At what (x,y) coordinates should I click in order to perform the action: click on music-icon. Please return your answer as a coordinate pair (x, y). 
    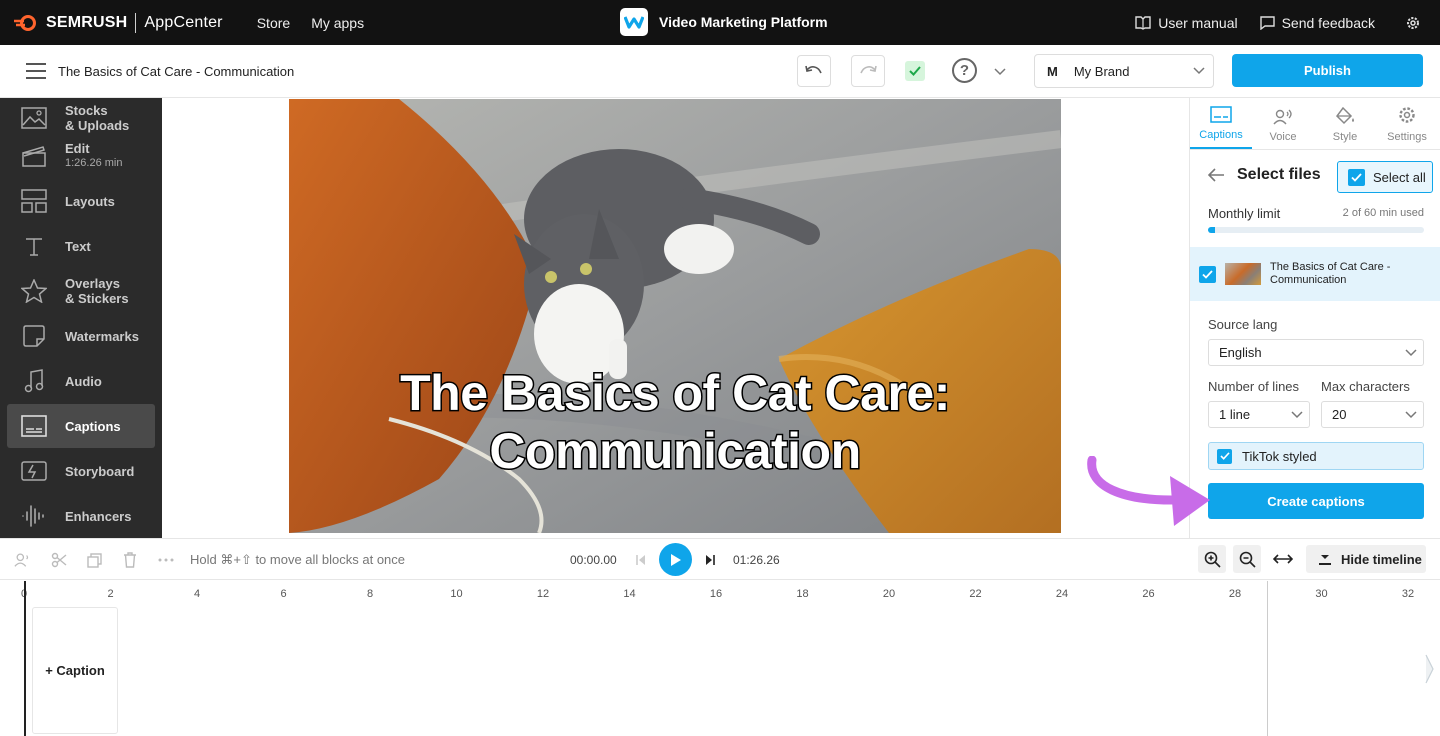
    Looking at the image, I should click on (34, 381).